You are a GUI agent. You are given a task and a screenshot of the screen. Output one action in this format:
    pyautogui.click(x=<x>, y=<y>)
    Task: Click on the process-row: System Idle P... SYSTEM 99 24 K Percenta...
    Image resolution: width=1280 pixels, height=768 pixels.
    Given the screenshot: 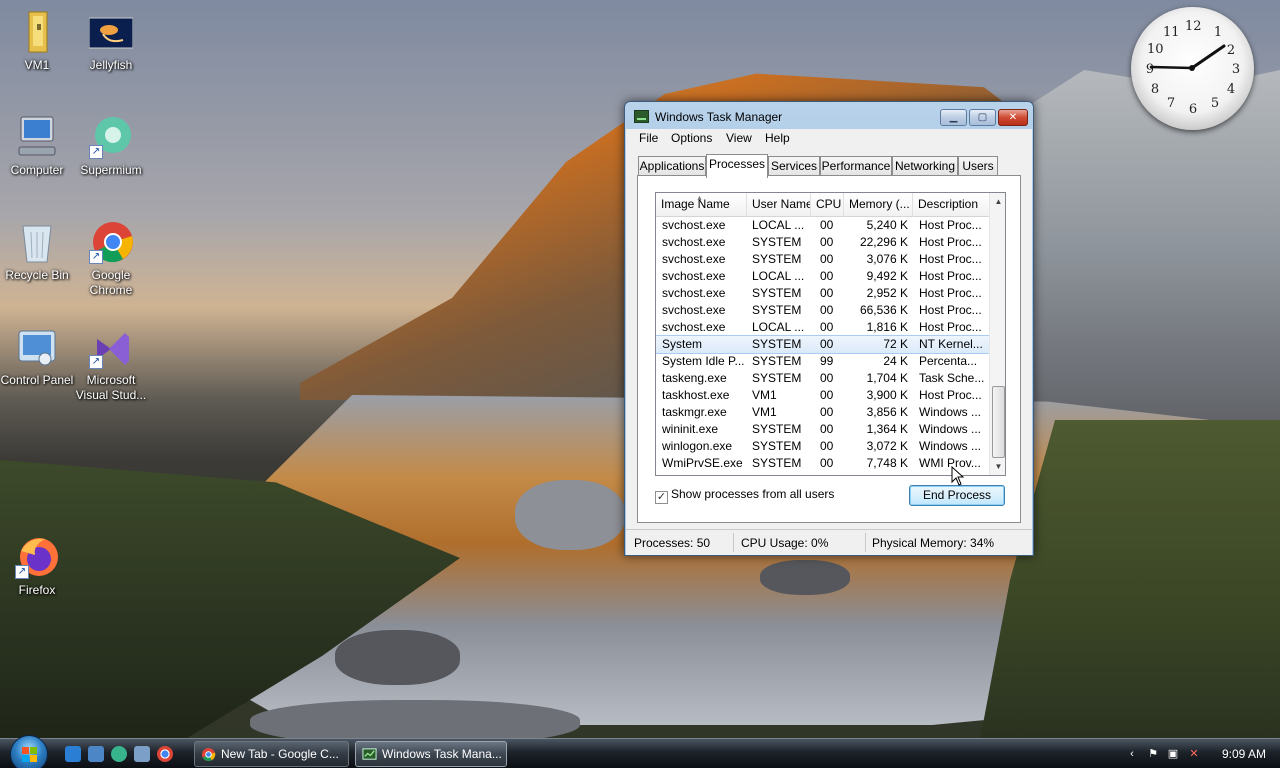 What is the action you would take?
    pyautogui.click(x=822, y=361)
    